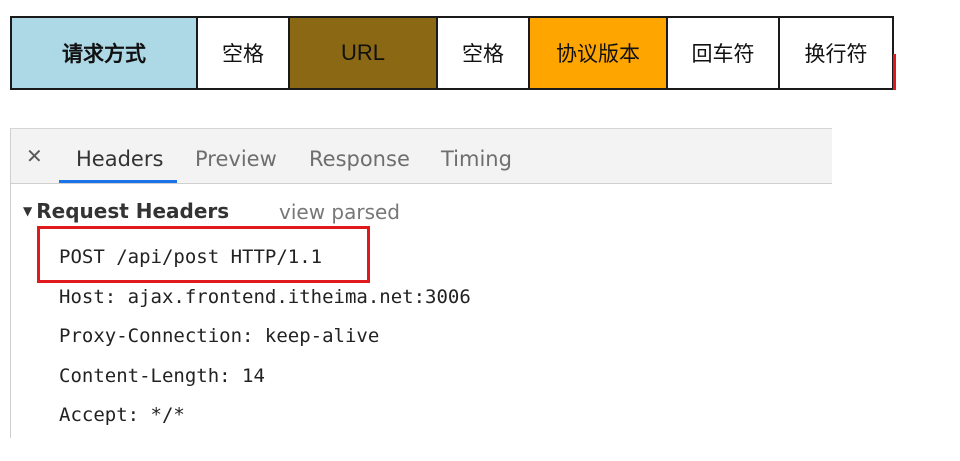 The width and height of the screenshot is (960, 461). What do you see at coordinates (894, 72) in the screenshot?
I see `red-edge-mark` at bounding box center [894, 72].